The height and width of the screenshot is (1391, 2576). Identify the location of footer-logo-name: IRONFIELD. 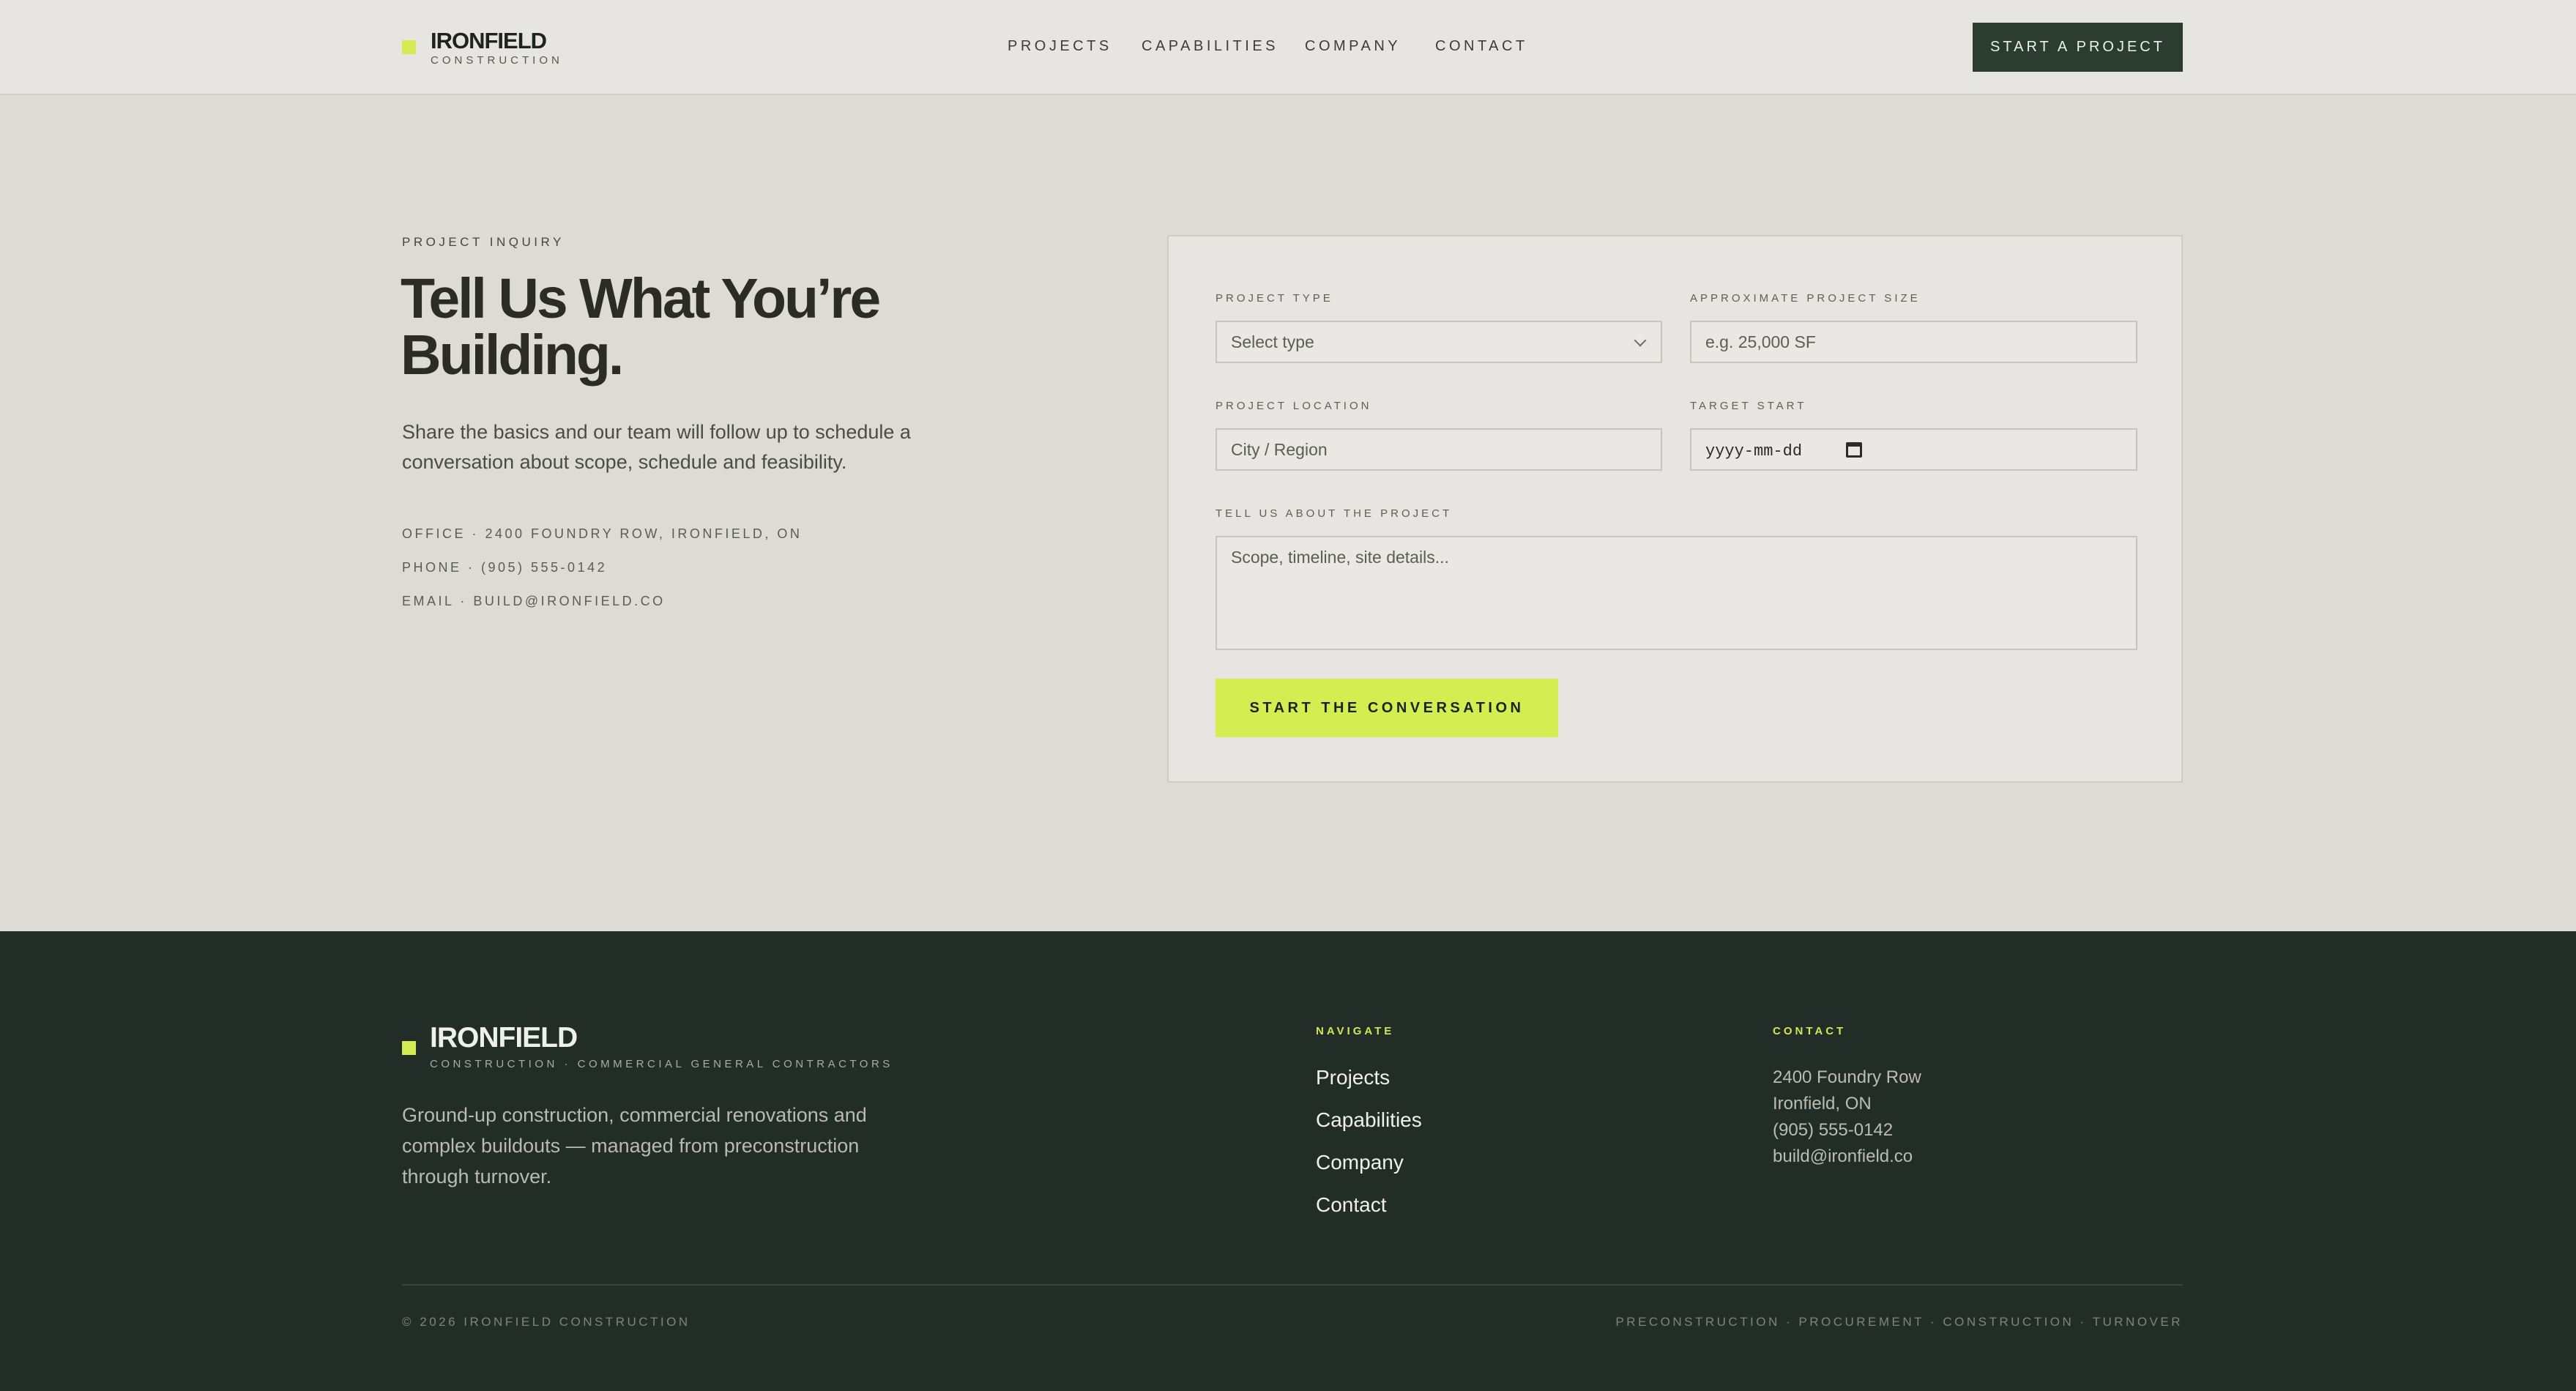
(504, 1038).